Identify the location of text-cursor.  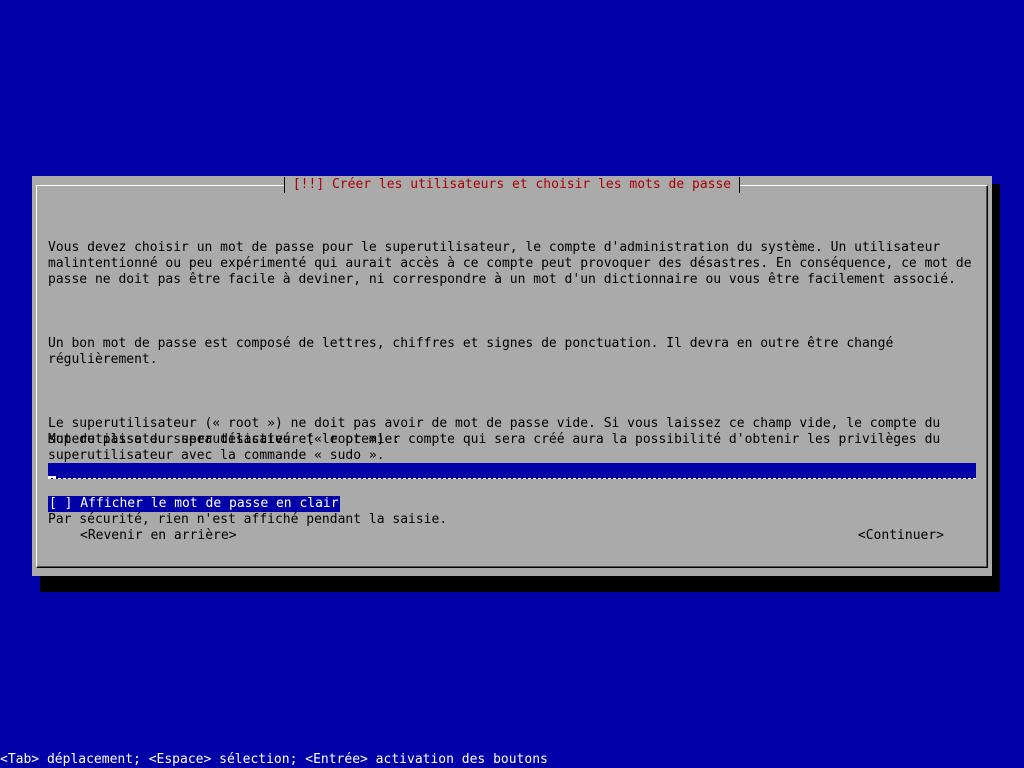
(52, 477).